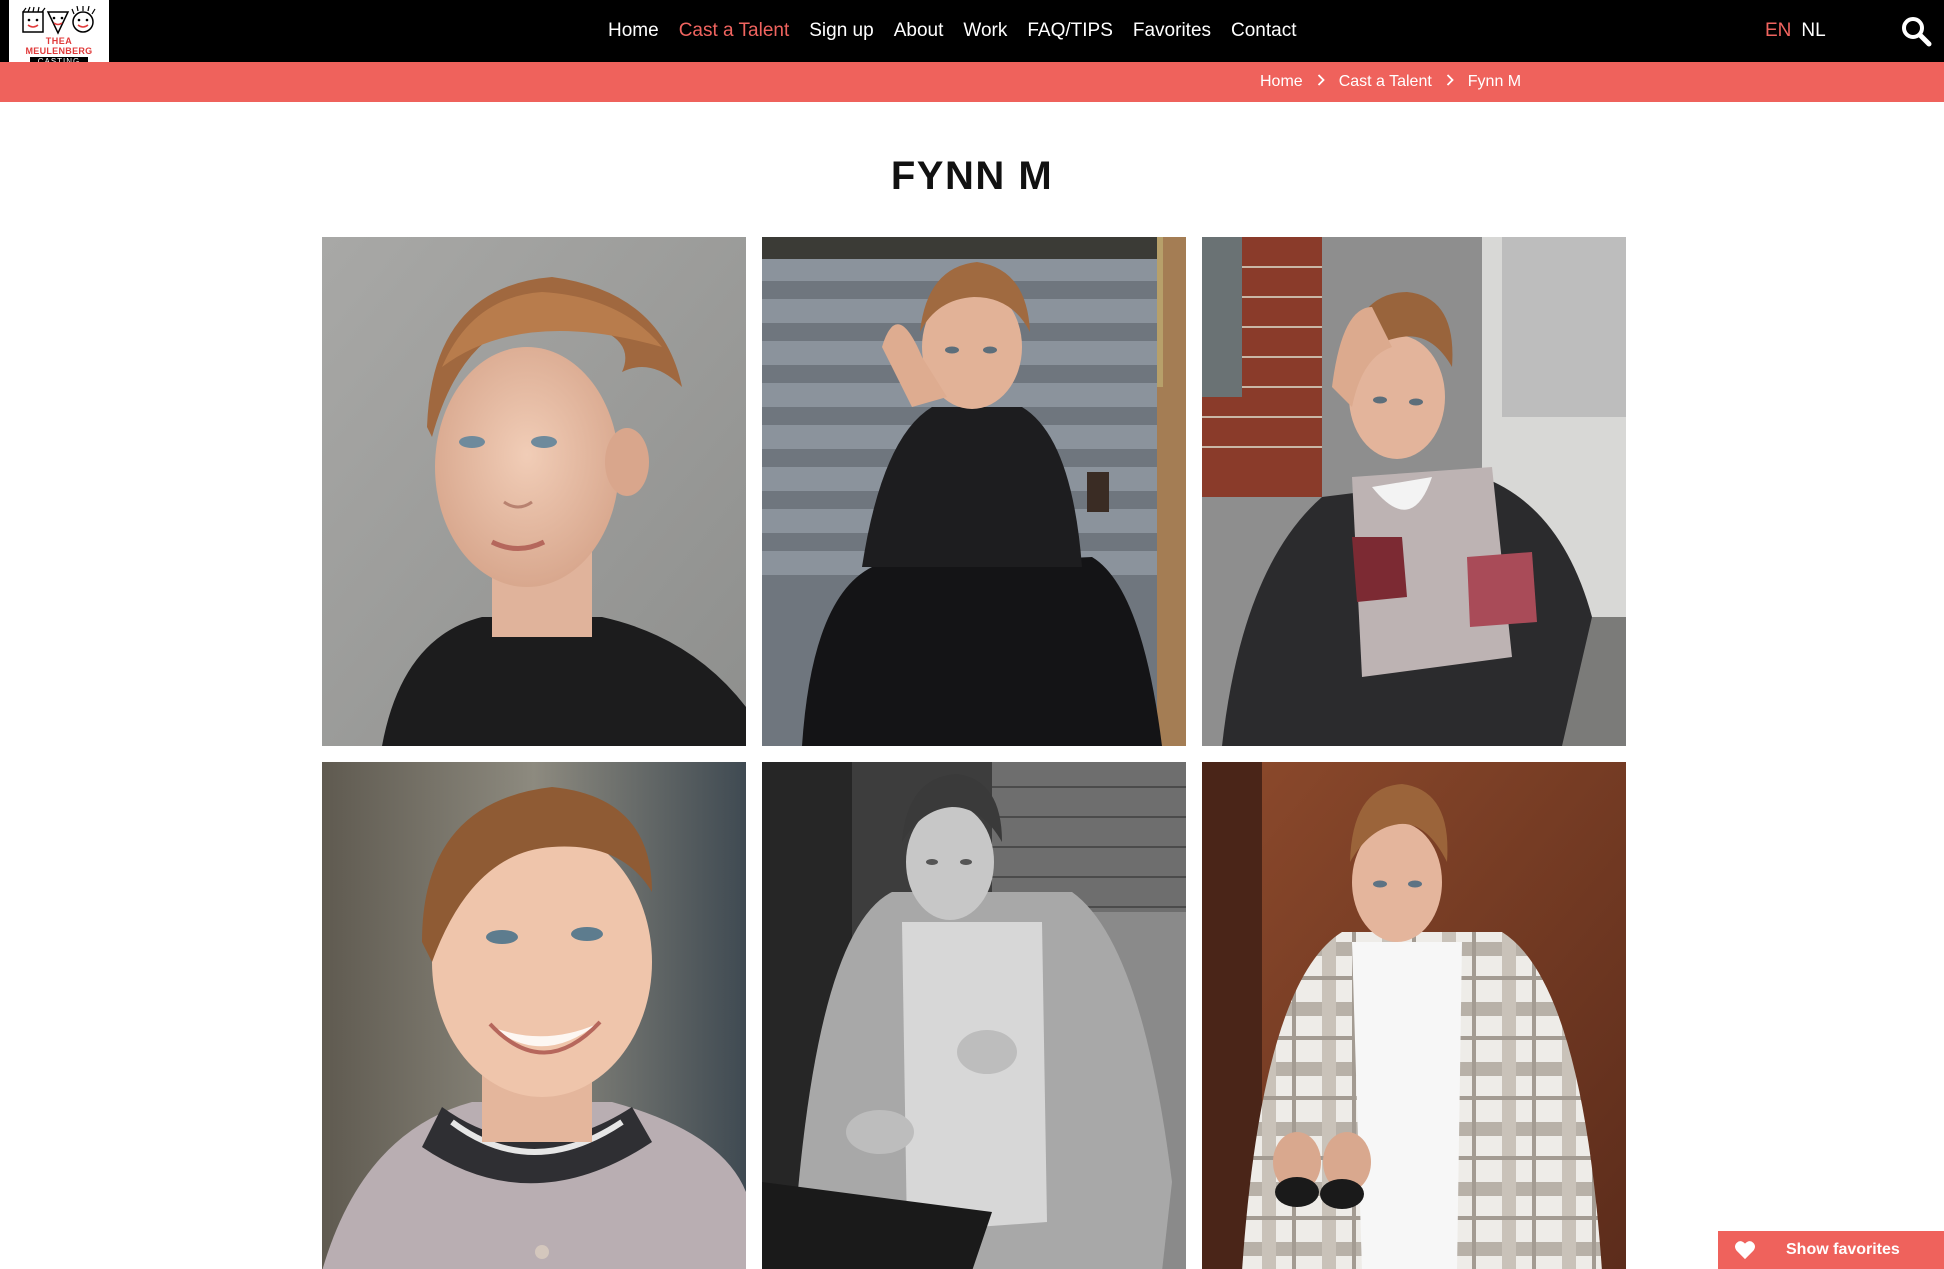  Describe the element at coordinates (1385, 82) in the screenshot. I see `breadcrumb-cast-a-talent: Cast a Talent` at that location.